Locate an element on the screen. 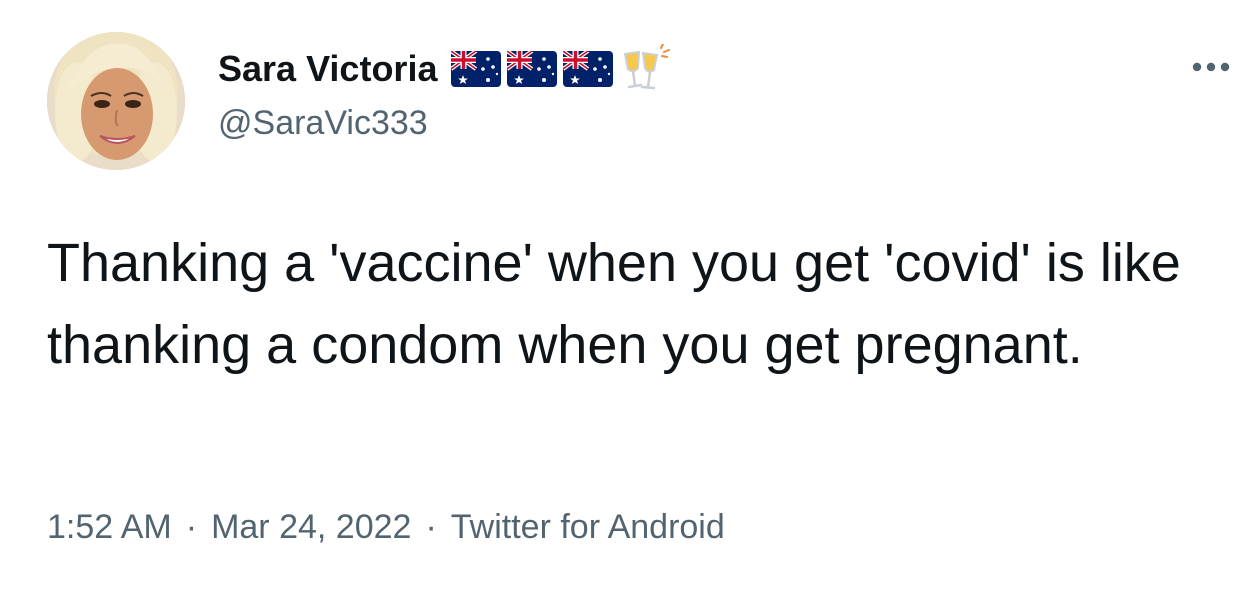 This screenshot has width=1246, height=598. more-options-button is located at coordinates (1211, 67).